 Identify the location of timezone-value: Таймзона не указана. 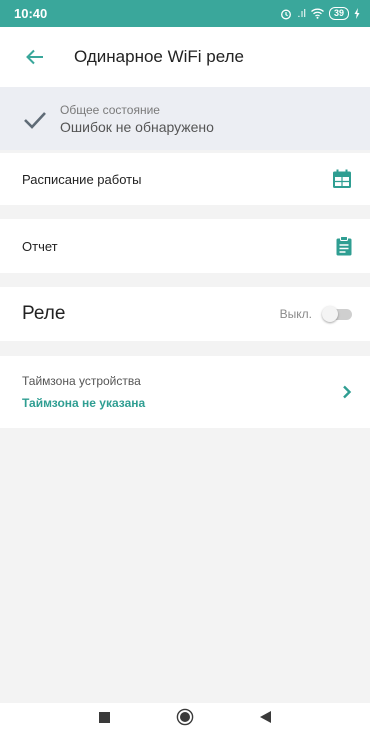
(84, 403).